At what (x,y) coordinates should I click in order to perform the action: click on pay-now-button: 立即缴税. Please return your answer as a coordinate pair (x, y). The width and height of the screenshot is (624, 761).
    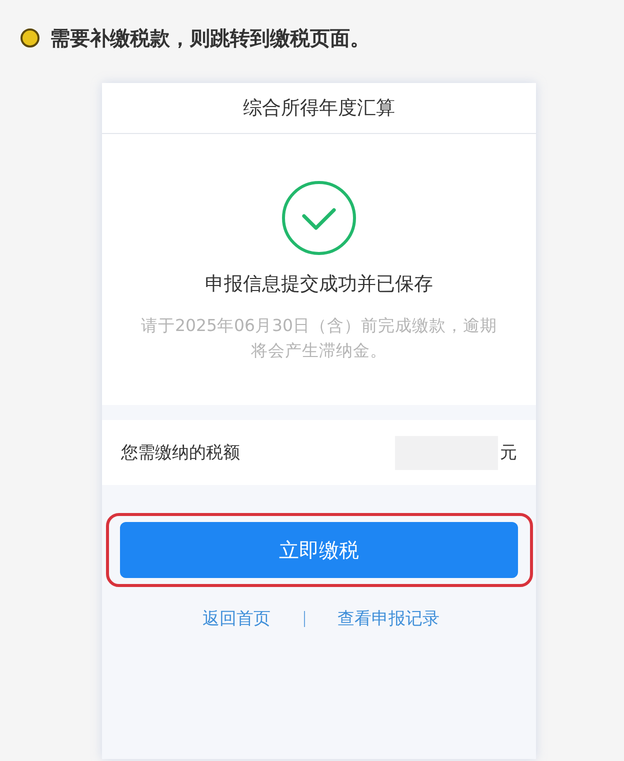
    Looking at the image, I should click on (319, 550).